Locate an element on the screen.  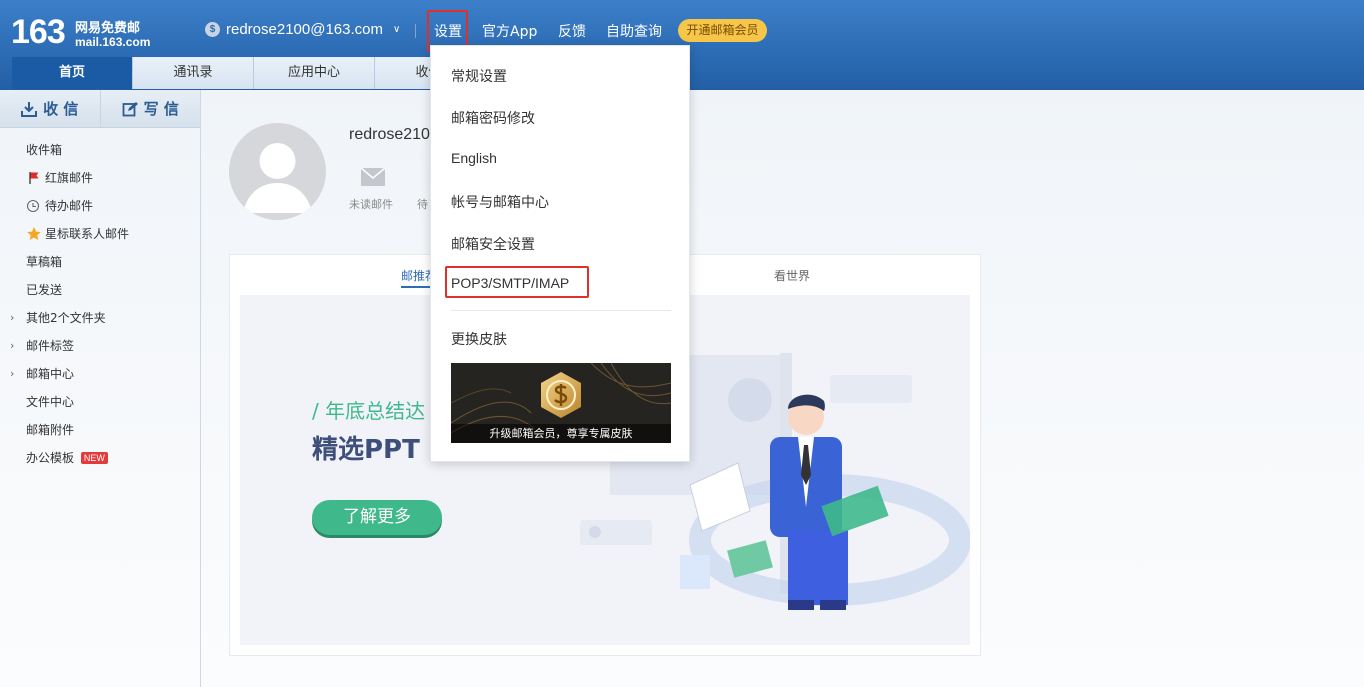
todo-mail-label: 待 is located at coordinates (422, 204).